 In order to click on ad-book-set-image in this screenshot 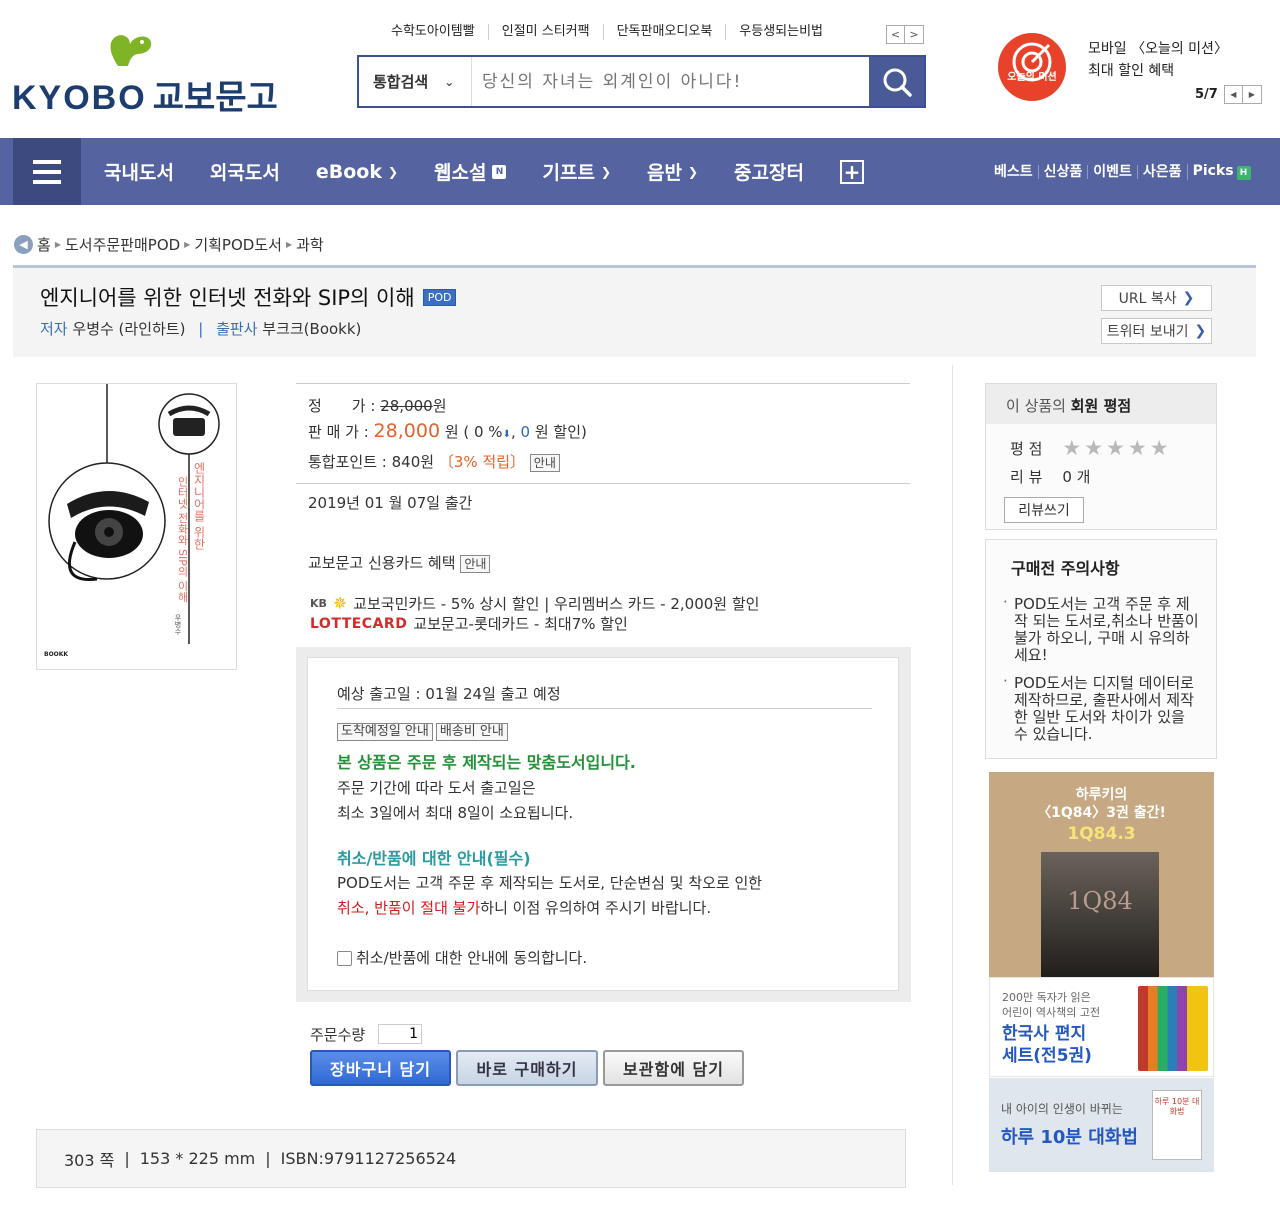, I will do `click(1173, 1028)`.